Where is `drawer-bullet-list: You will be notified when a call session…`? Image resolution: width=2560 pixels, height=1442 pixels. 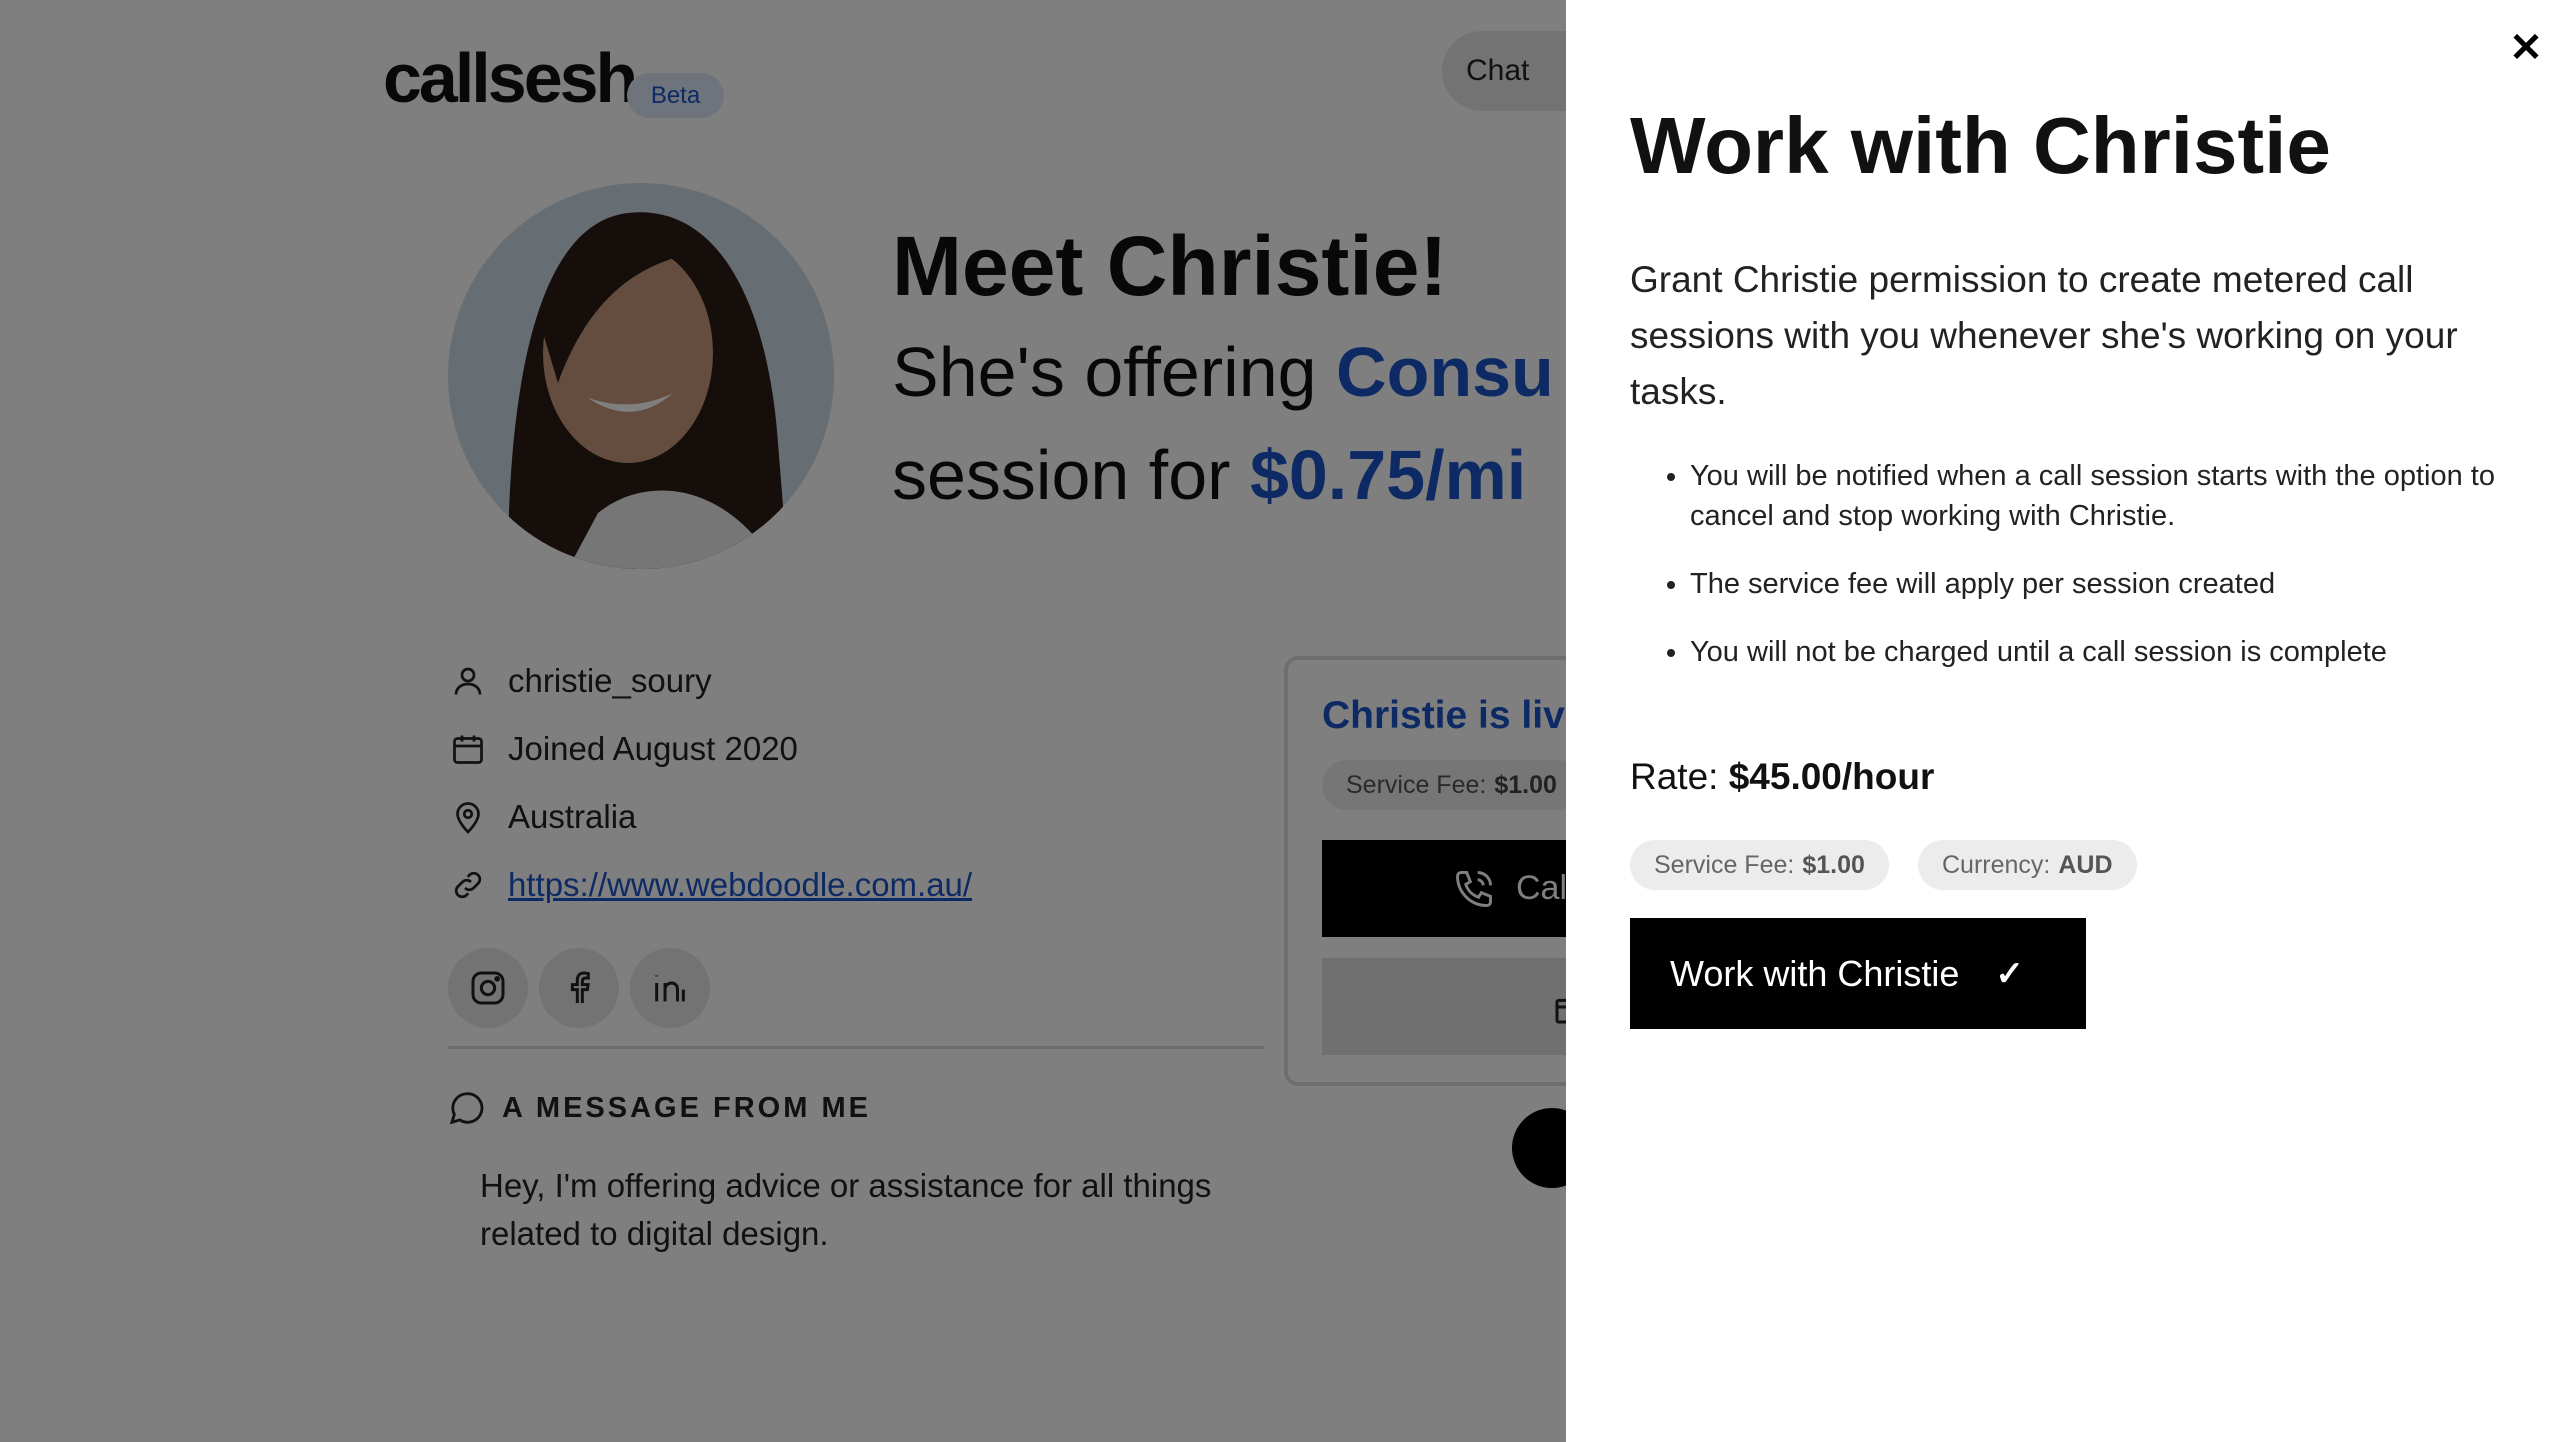 drawer-bullet-list: You will be notified when a call session… is located at coordinates (2095, 578).